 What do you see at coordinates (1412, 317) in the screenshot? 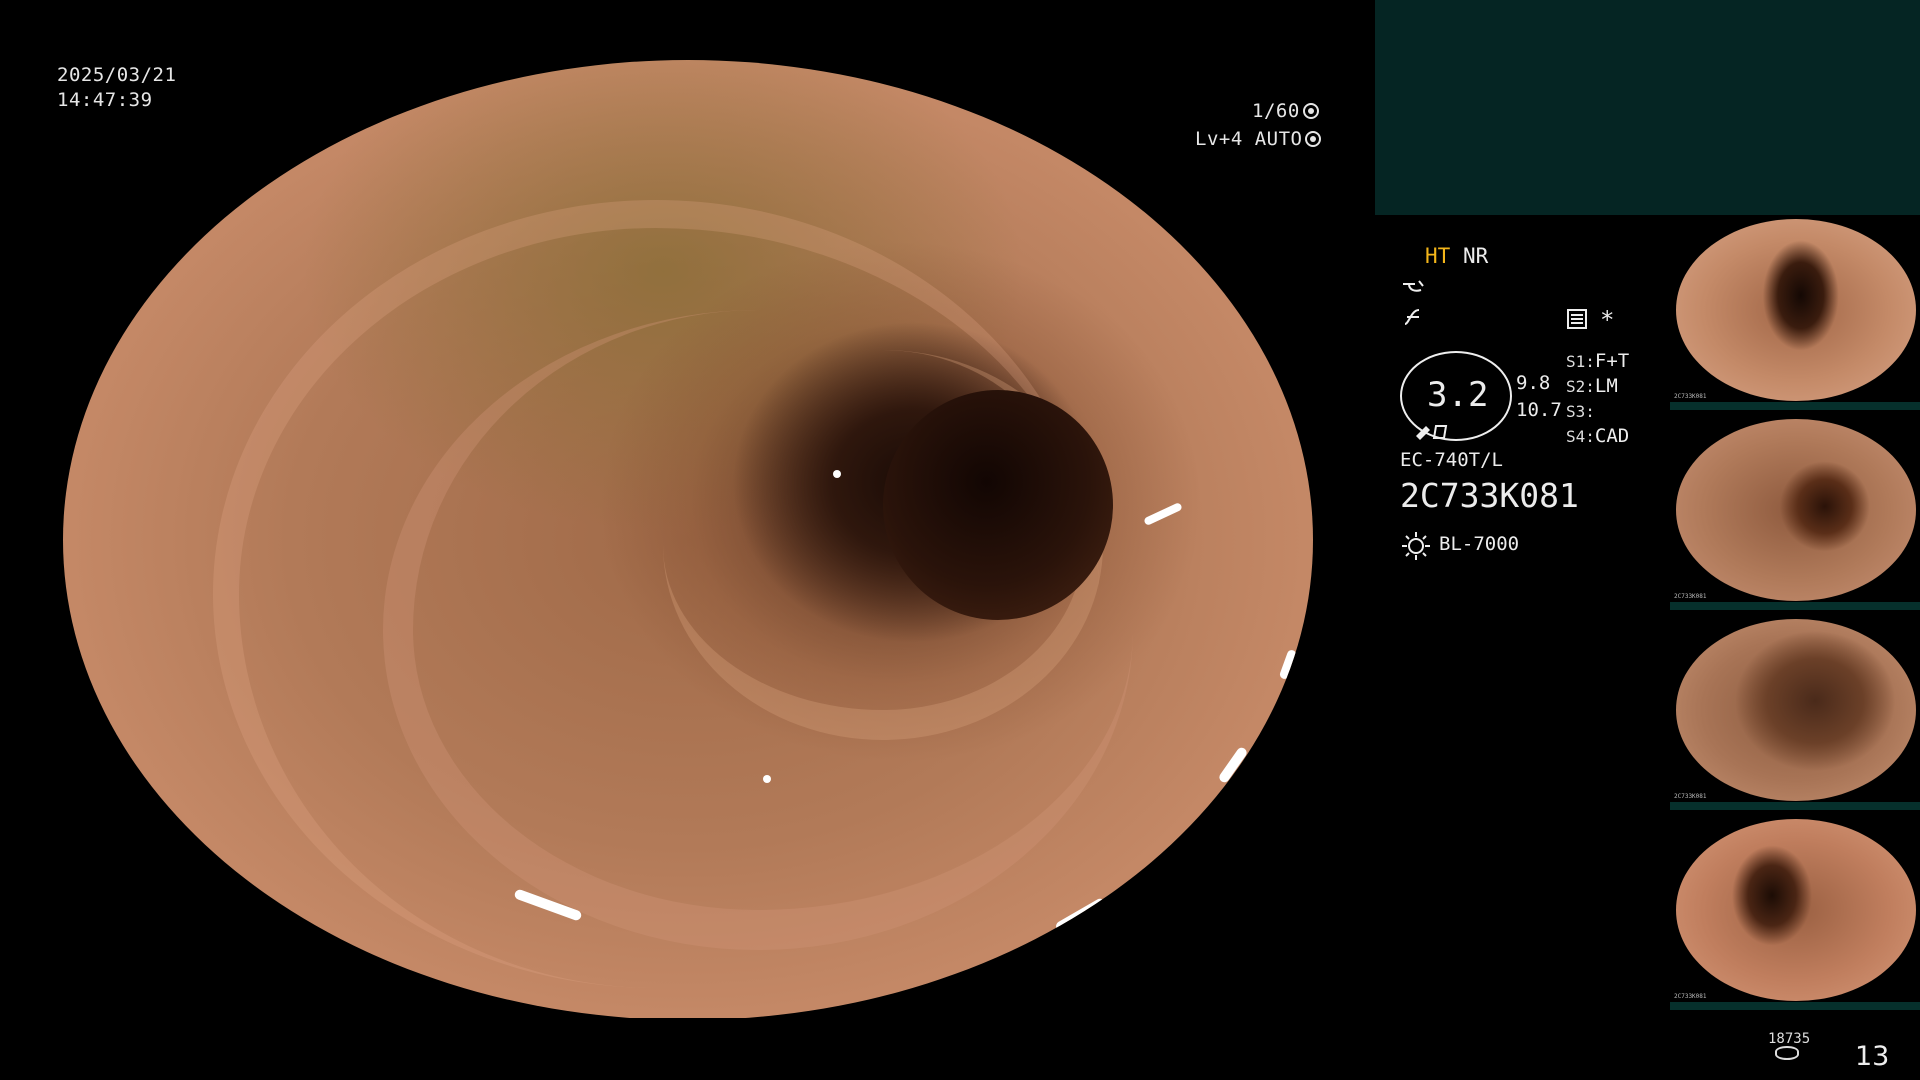
I see `f-curve-icon` at bounding box center [1412, 317].